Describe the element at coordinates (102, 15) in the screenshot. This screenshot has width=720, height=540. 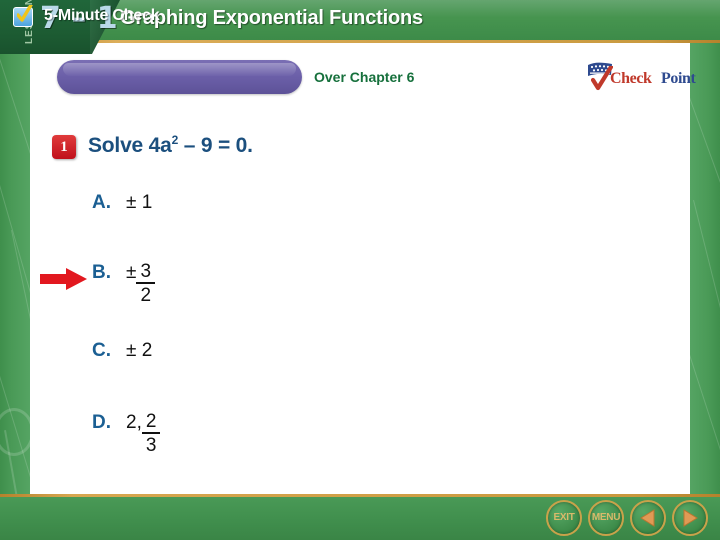
I see `five-minute-check-label: 5-Minute Check` at that location.